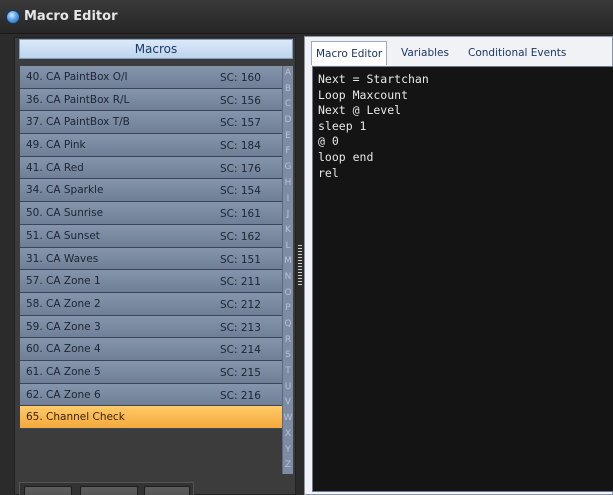 Image resolution: width=613 pixels, height=495 pixels. I want to click on macro-button-group: Add Remove Run, so click(106, 488).